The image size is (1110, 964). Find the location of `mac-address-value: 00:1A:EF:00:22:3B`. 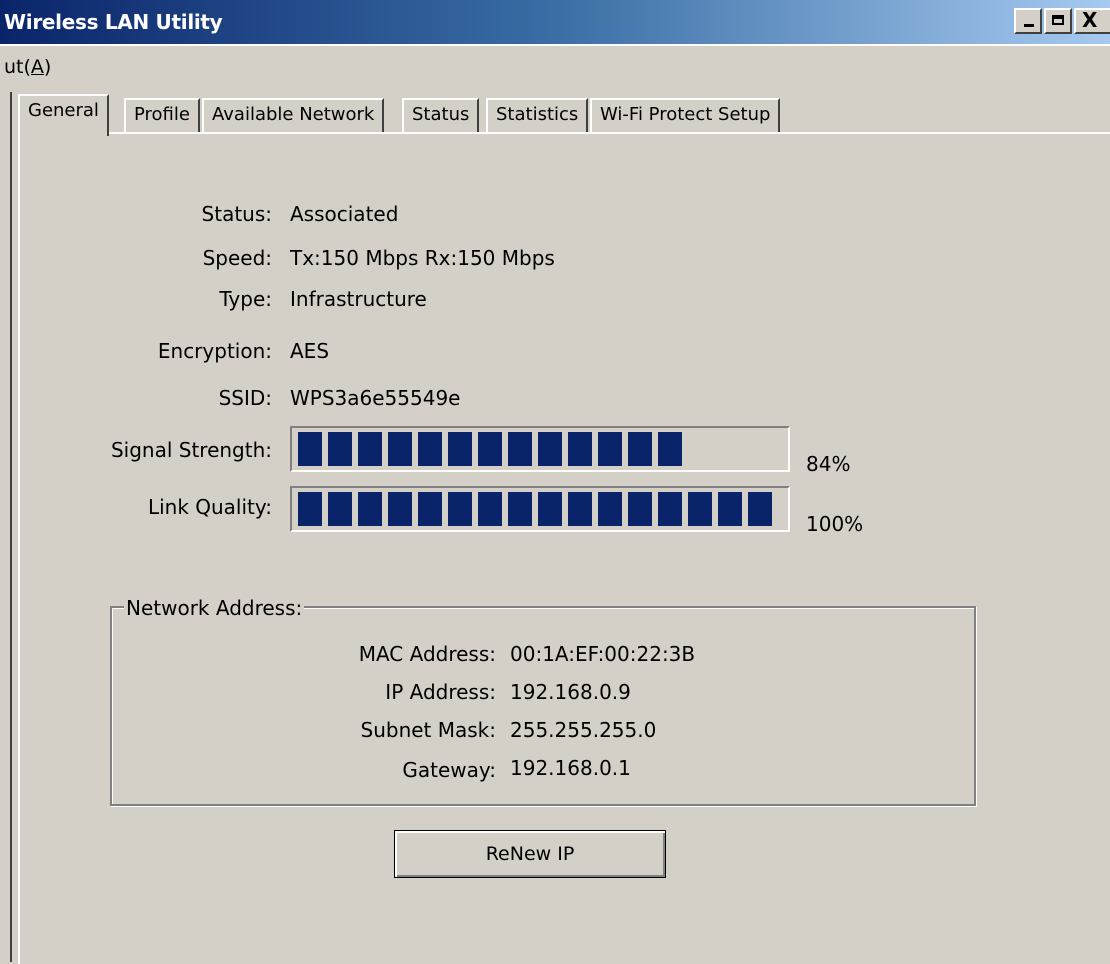

mac-address-value: 00:1A:EF:00:22:3B is located at coordinates (603, 654).